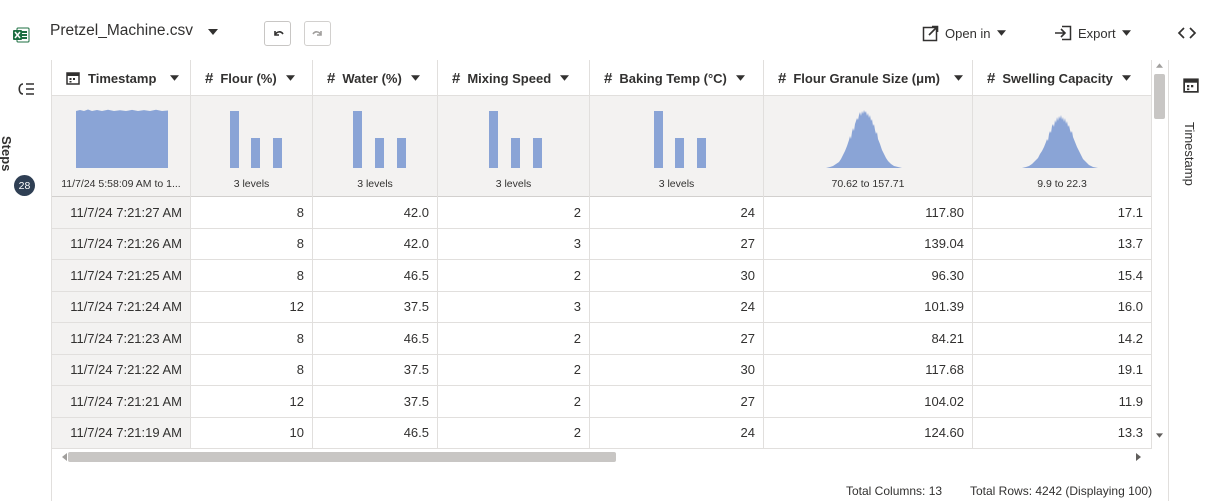 The width and height of the screenshot is (1212, 501). I want to click on swelling-capacity-histogram, so click(1060, 141).